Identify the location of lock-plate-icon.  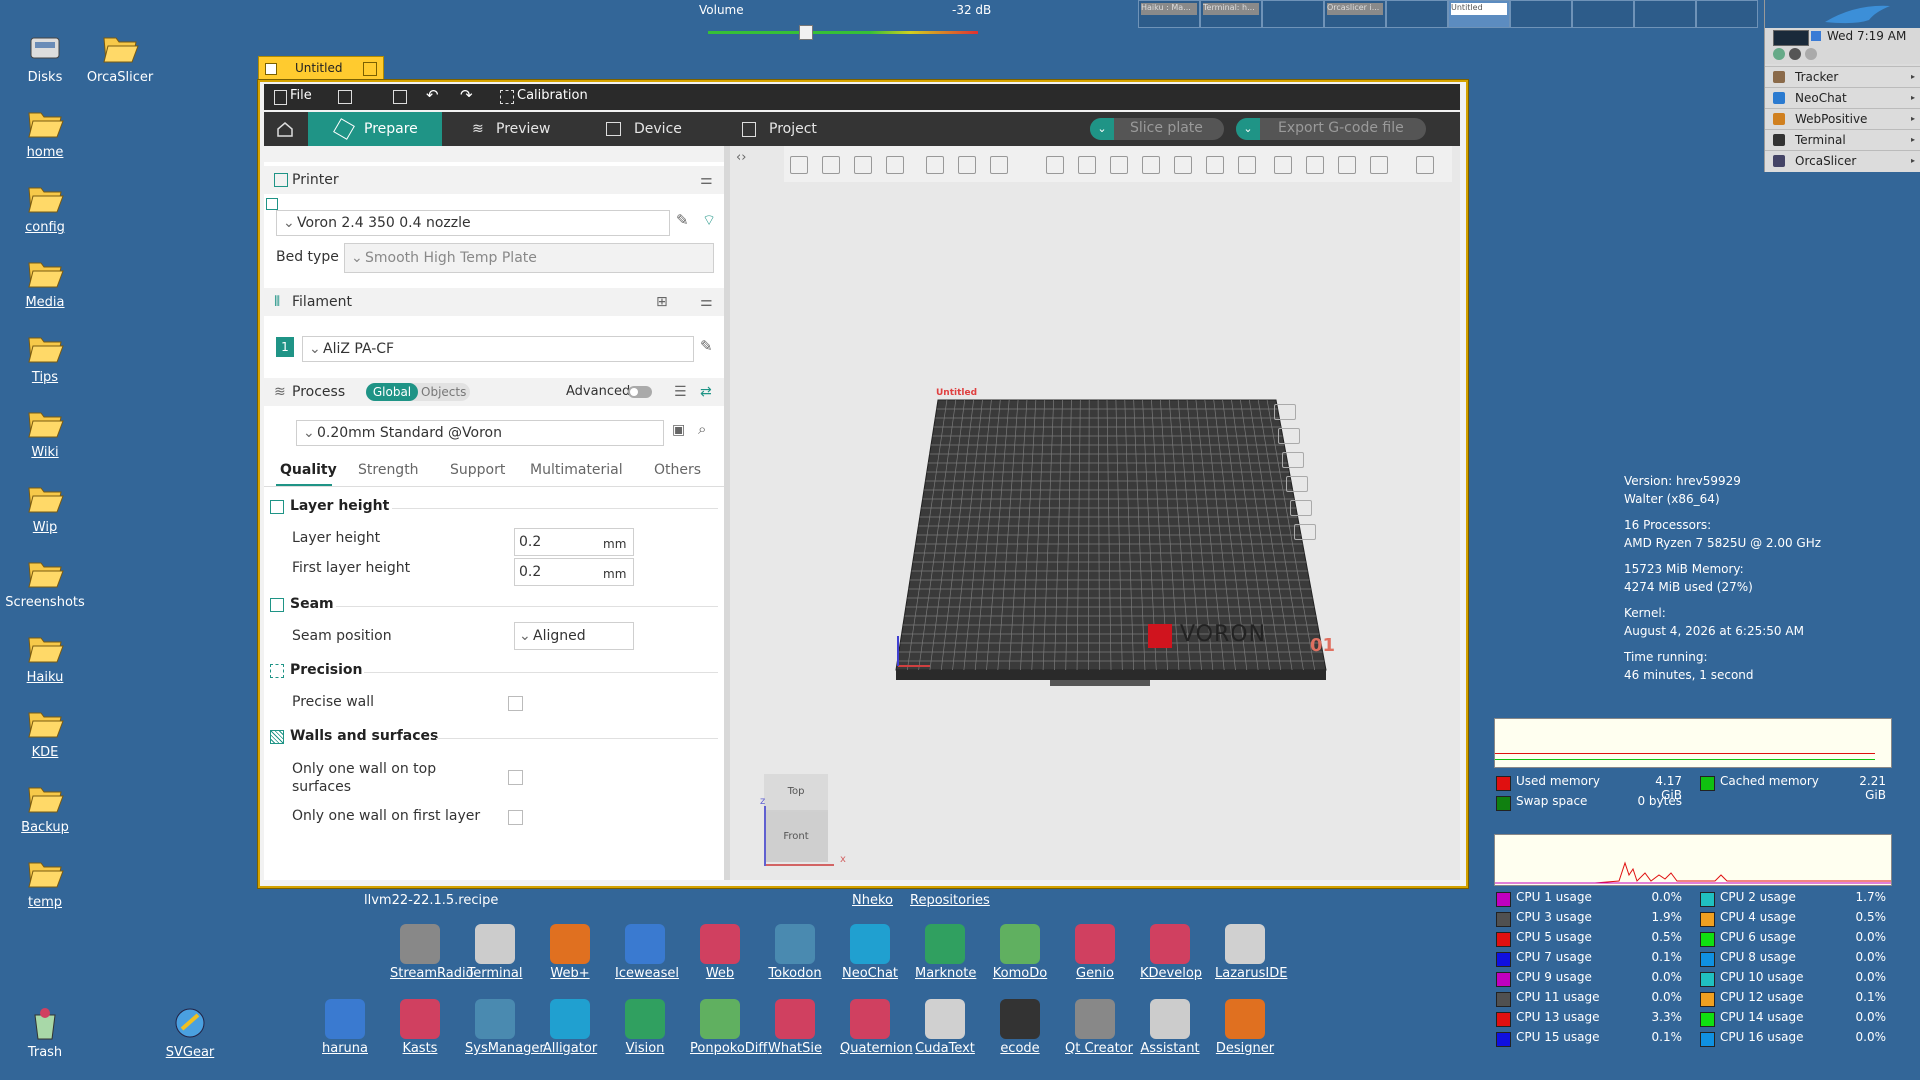
(1297, 484).